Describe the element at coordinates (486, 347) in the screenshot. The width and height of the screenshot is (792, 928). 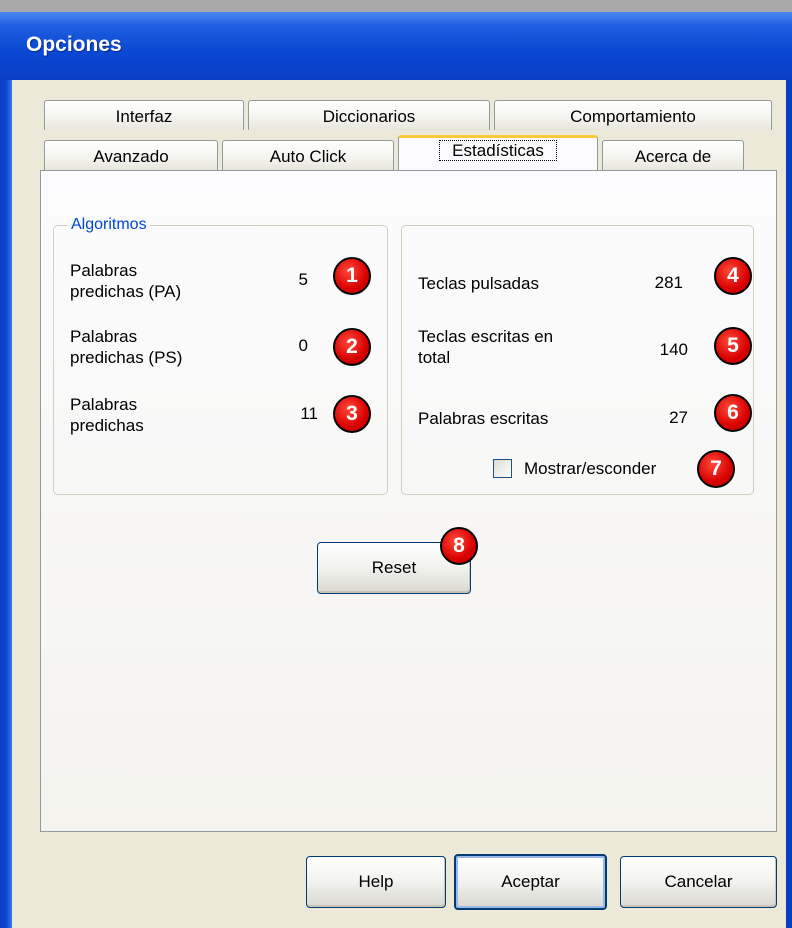
I see `stat-label-teclas-escritas: Teclas escritas en total` at that location.